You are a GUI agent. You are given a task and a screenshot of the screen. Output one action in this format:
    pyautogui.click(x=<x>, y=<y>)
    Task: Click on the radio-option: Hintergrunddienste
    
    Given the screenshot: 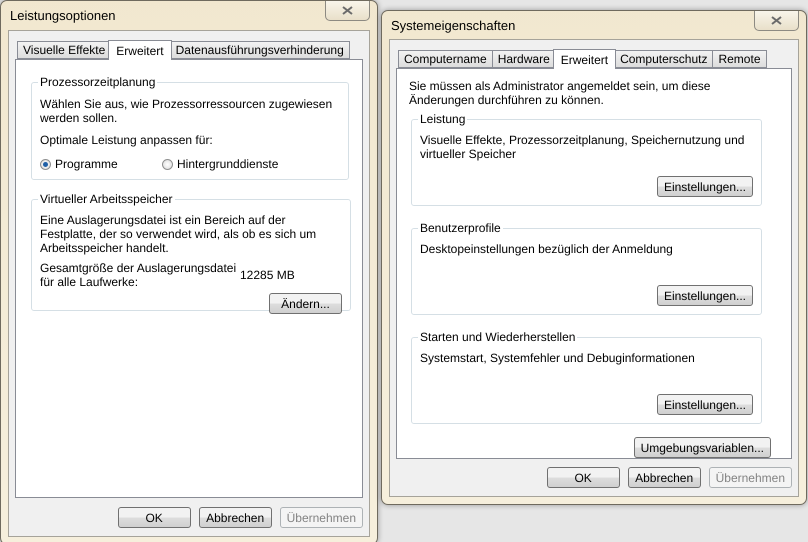 What is the action you would take?
    pyautogui.click(x=223, y=164)
    